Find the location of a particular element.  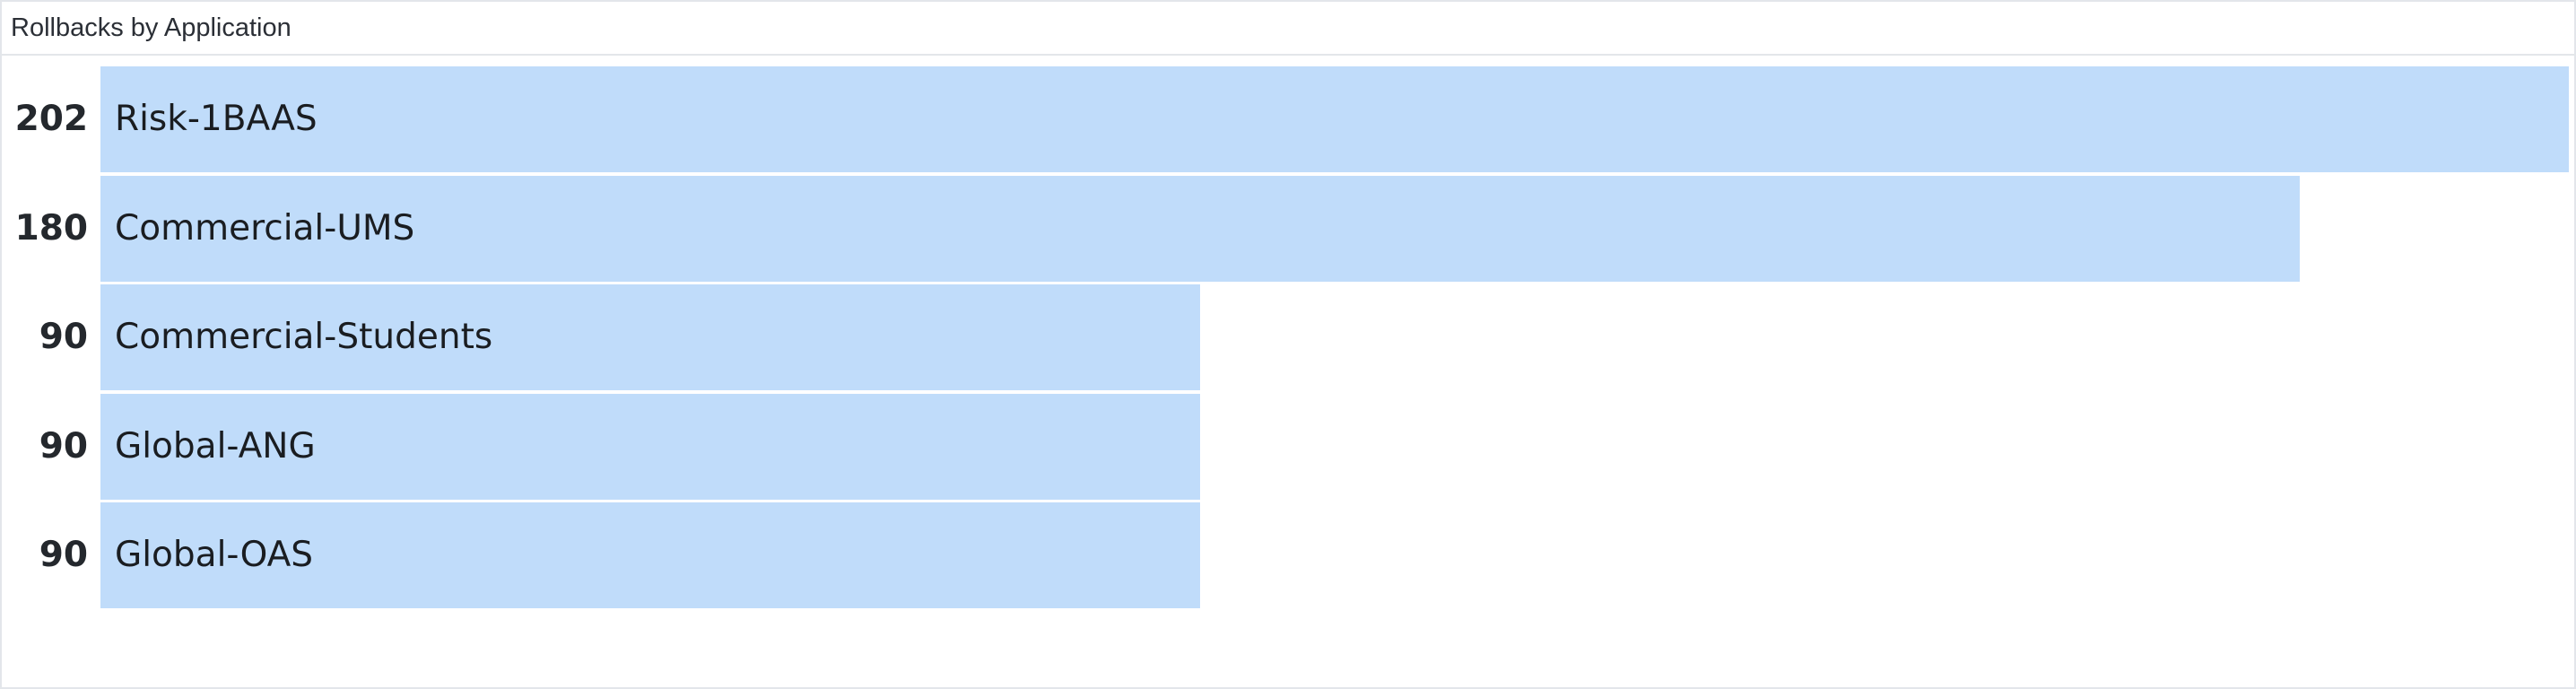

panel-title: Rollbacks by Application is located at coordinates (151, 27).